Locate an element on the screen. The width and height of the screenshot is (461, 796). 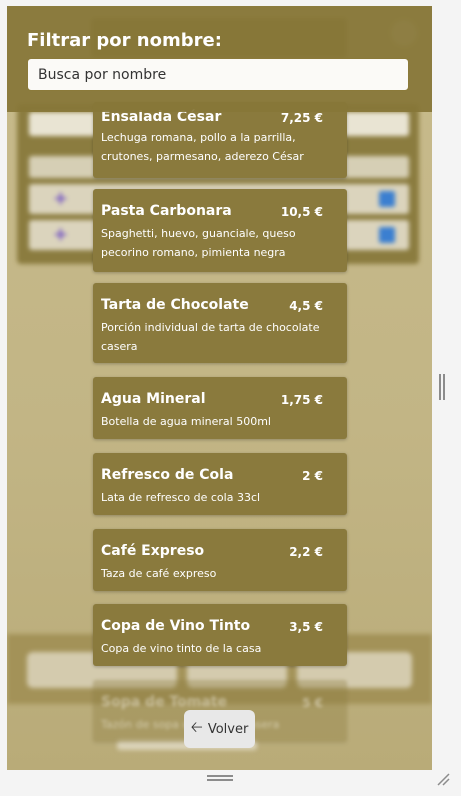
filter-label: Filtrar por nombre: is located at coordinates (124, 40).